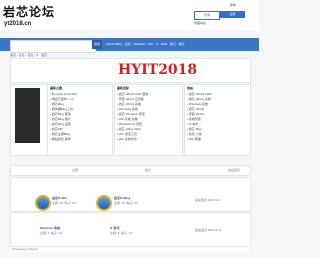  I want to click on list-item: • Win 教程, so click(199, 139).